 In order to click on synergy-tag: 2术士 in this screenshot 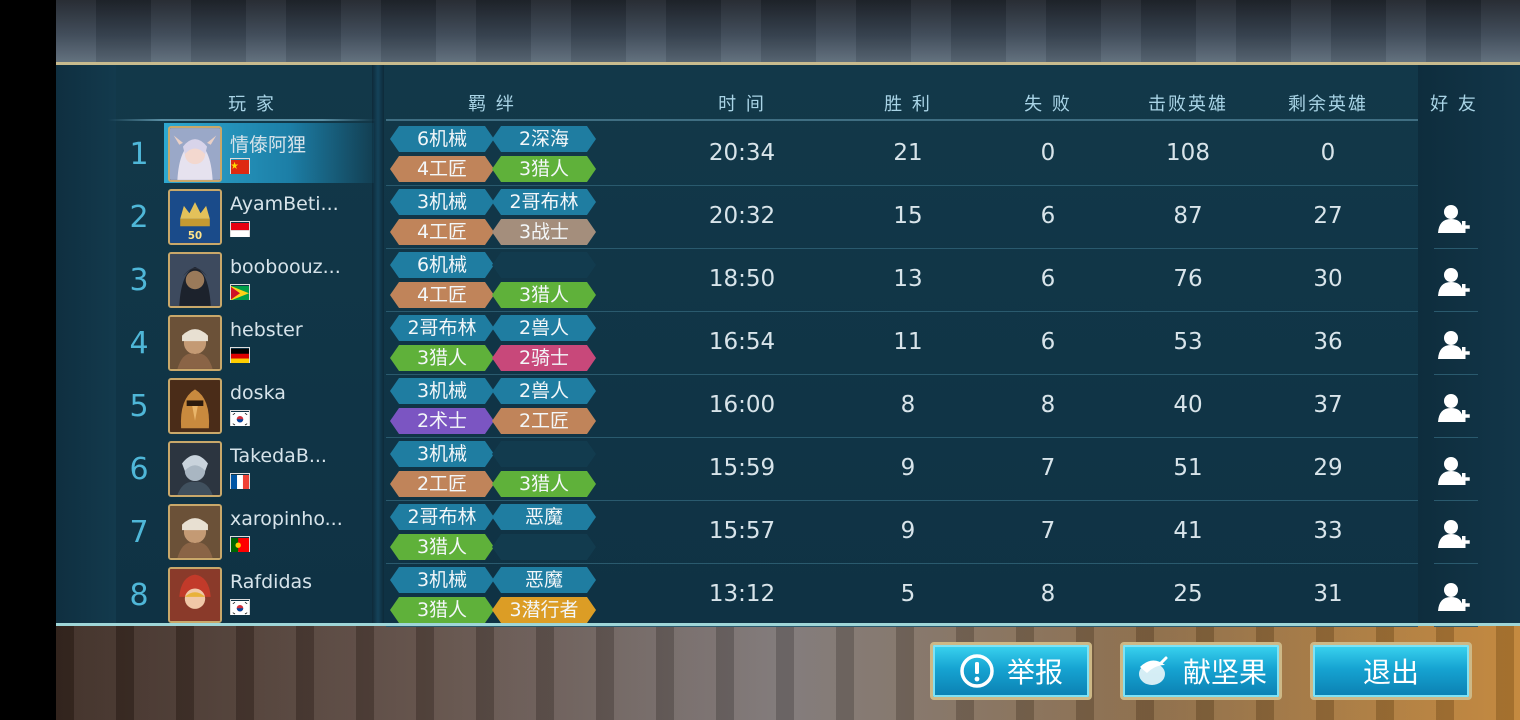, I will do `click(442, 421)`.